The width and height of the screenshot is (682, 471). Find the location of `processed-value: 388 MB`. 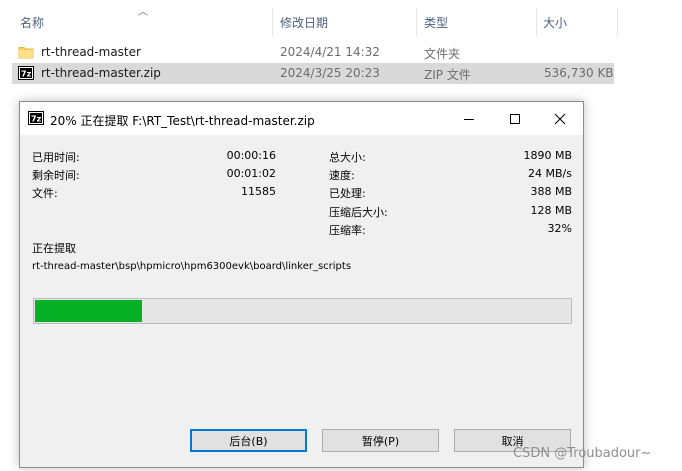

processed-value: 388 MB is located at coordinates (551, 191).